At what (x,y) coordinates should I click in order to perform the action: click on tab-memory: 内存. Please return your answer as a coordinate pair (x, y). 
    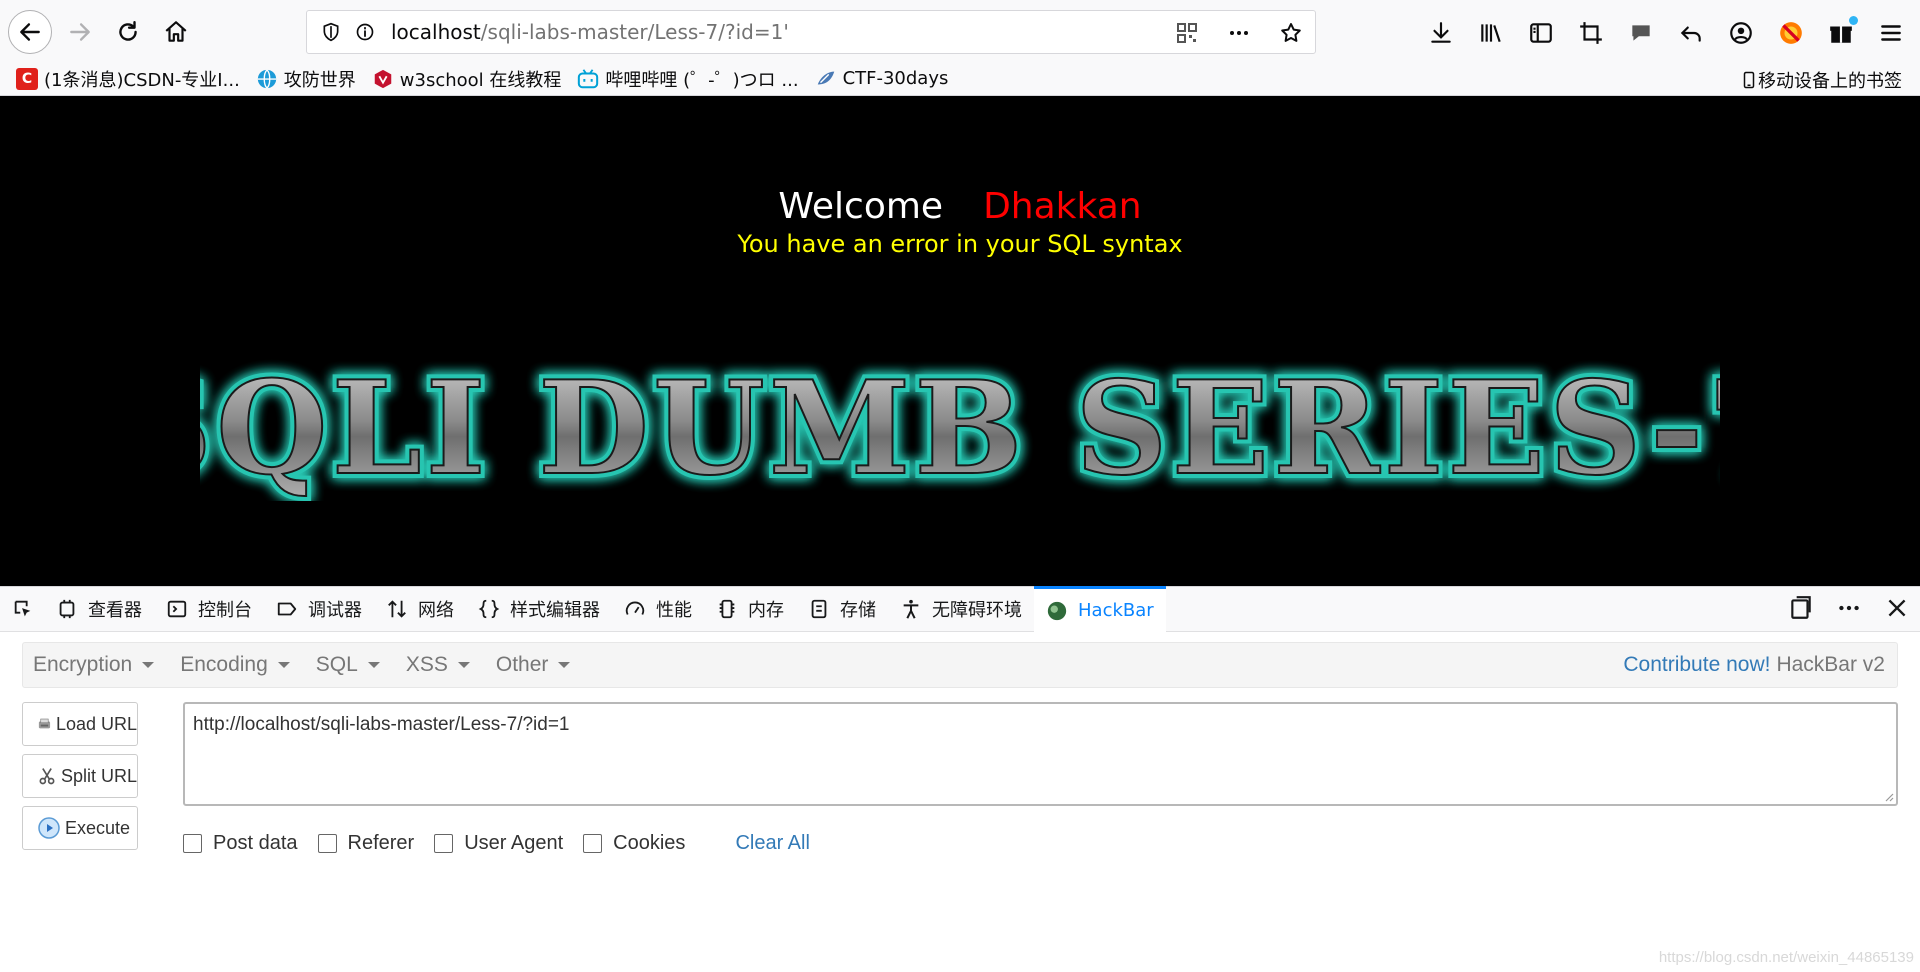
    Looking at the image, I should click on (750, 609).